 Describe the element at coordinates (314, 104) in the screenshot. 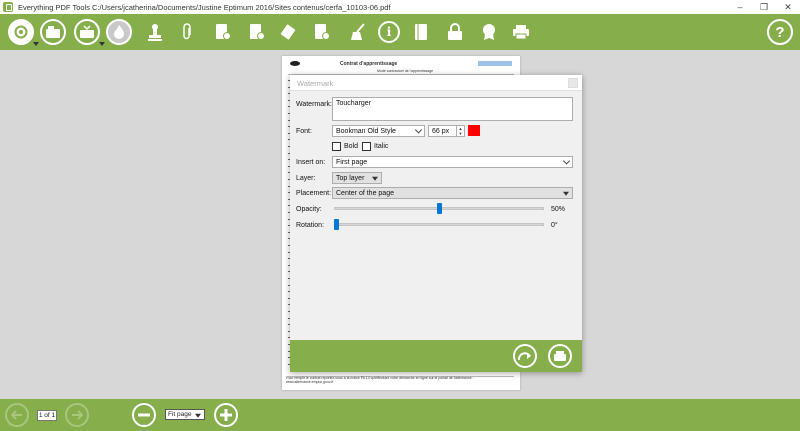

I see `watermark-label: Watermark:` at that location.